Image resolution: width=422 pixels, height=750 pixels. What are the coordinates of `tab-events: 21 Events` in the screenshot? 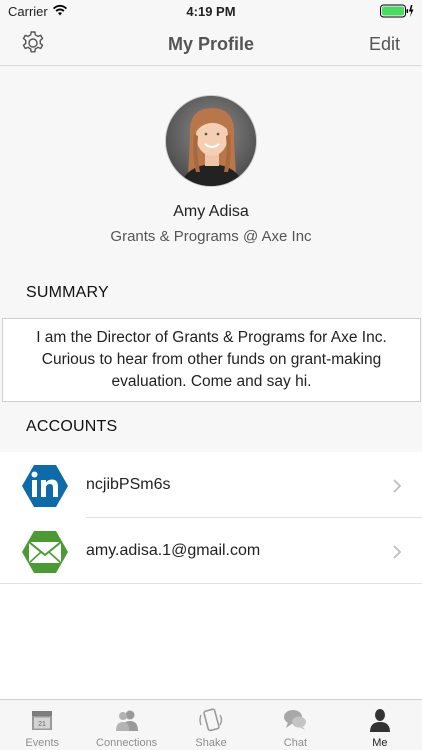 It's located at (42, 725).